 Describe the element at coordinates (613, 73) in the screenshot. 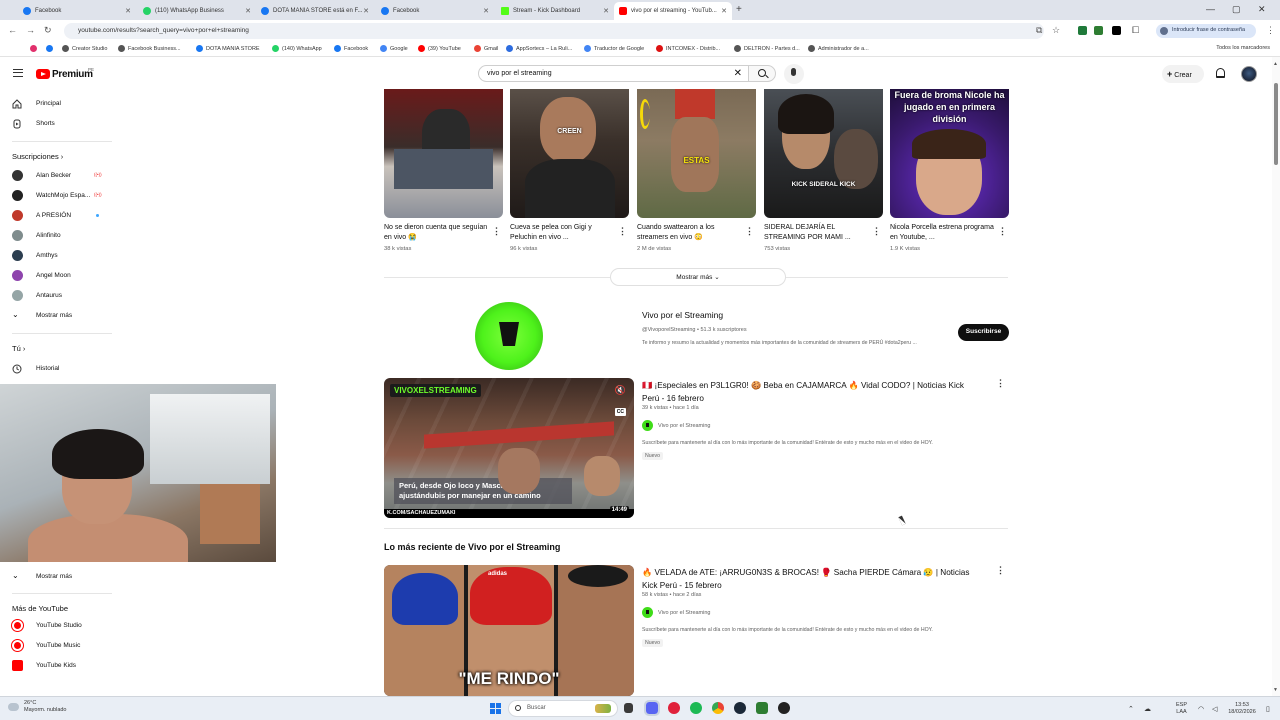

I see `search-input: vivo por el streaming ✕` at that location.